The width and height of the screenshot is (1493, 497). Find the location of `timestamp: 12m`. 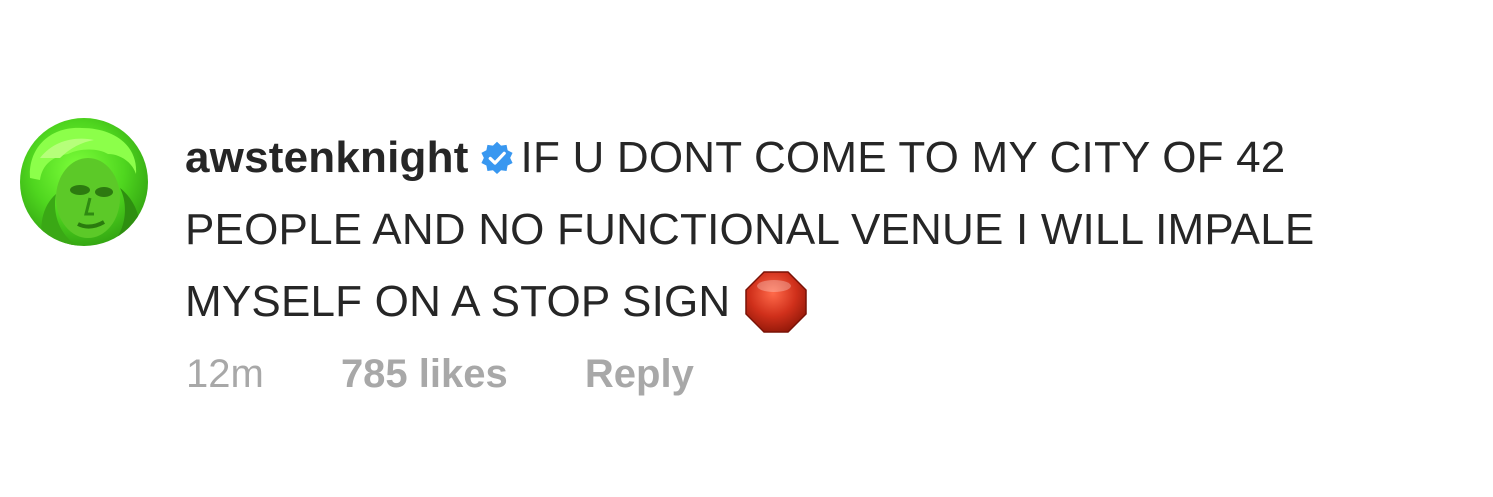

timestamp: 12m is located at coordinates (225, 374).